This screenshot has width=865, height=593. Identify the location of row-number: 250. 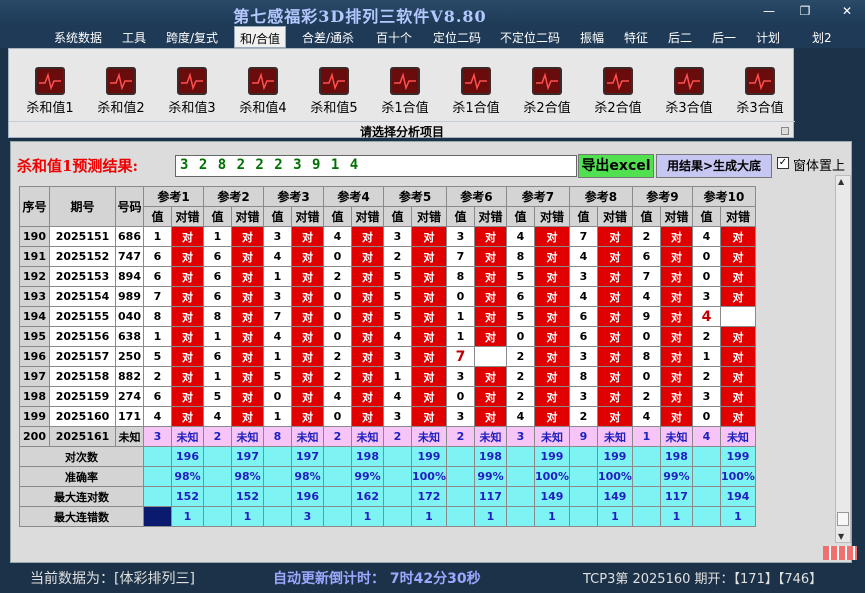
(129, 356).